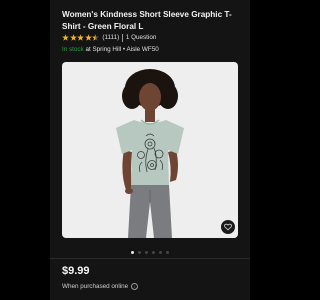  Describe the element at coordinates (150, 252) in the screenshot. I see `carousel-indicator` at that location.